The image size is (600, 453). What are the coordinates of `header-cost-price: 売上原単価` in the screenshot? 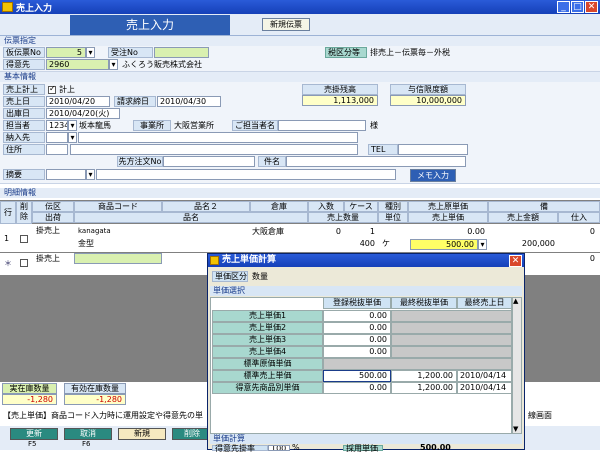 It's located at (448, 206).